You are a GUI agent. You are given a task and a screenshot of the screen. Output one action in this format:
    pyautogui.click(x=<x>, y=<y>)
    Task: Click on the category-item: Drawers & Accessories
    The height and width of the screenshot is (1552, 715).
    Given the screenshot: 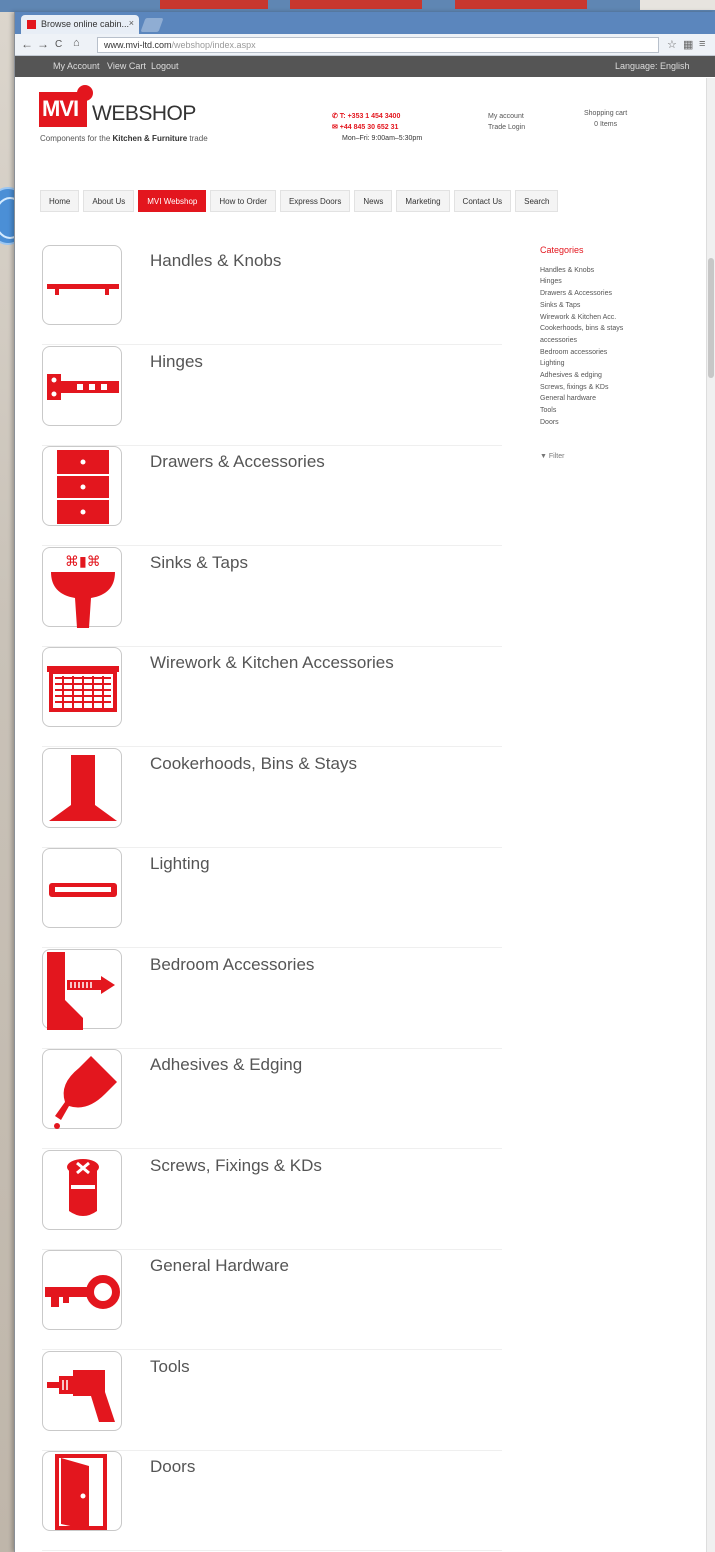 What is the action you would take?
    pyautogui.click(x=272, y=496)
    